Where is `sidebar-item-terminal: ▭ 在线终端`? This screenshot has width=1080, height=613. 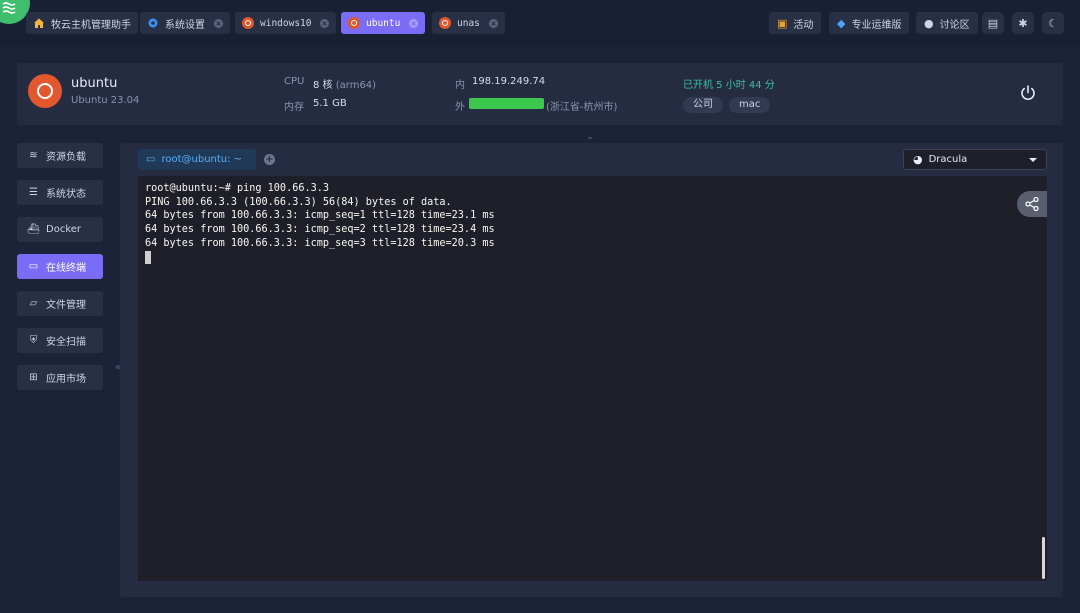
sidebar-item-terminal: ▭ 在线终端 is located at coordinates (60, 266).